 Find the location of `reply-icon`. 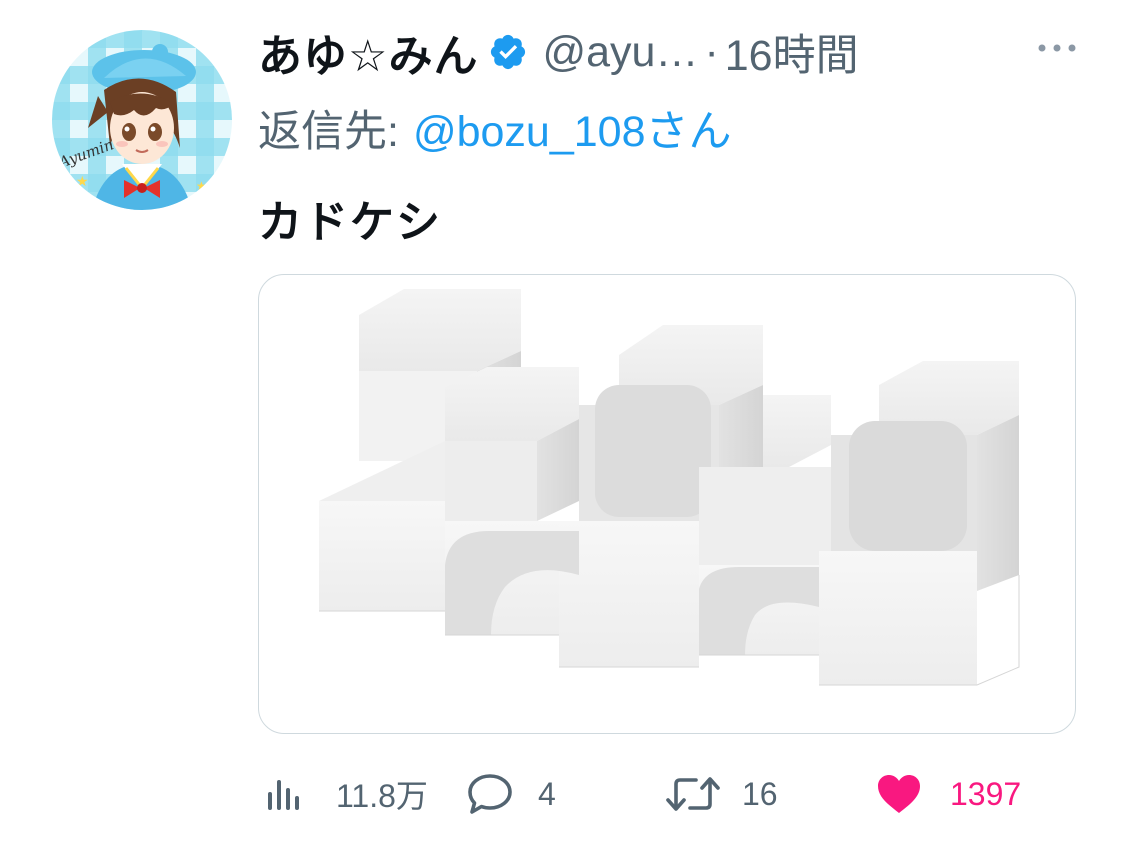

reply-icon is located at coordinates (490, 794).